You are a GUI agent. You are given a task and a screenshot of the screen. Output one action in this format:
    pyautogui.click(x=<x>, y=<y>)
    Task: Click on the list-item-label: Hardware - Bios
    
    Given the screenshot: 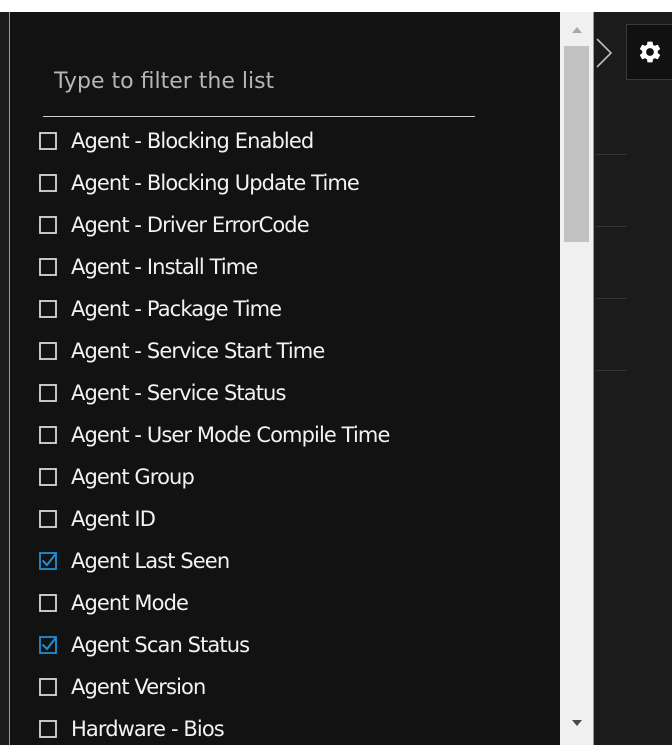 What is the action you would take?
    pyautogui.click(x=148, y=729)
    